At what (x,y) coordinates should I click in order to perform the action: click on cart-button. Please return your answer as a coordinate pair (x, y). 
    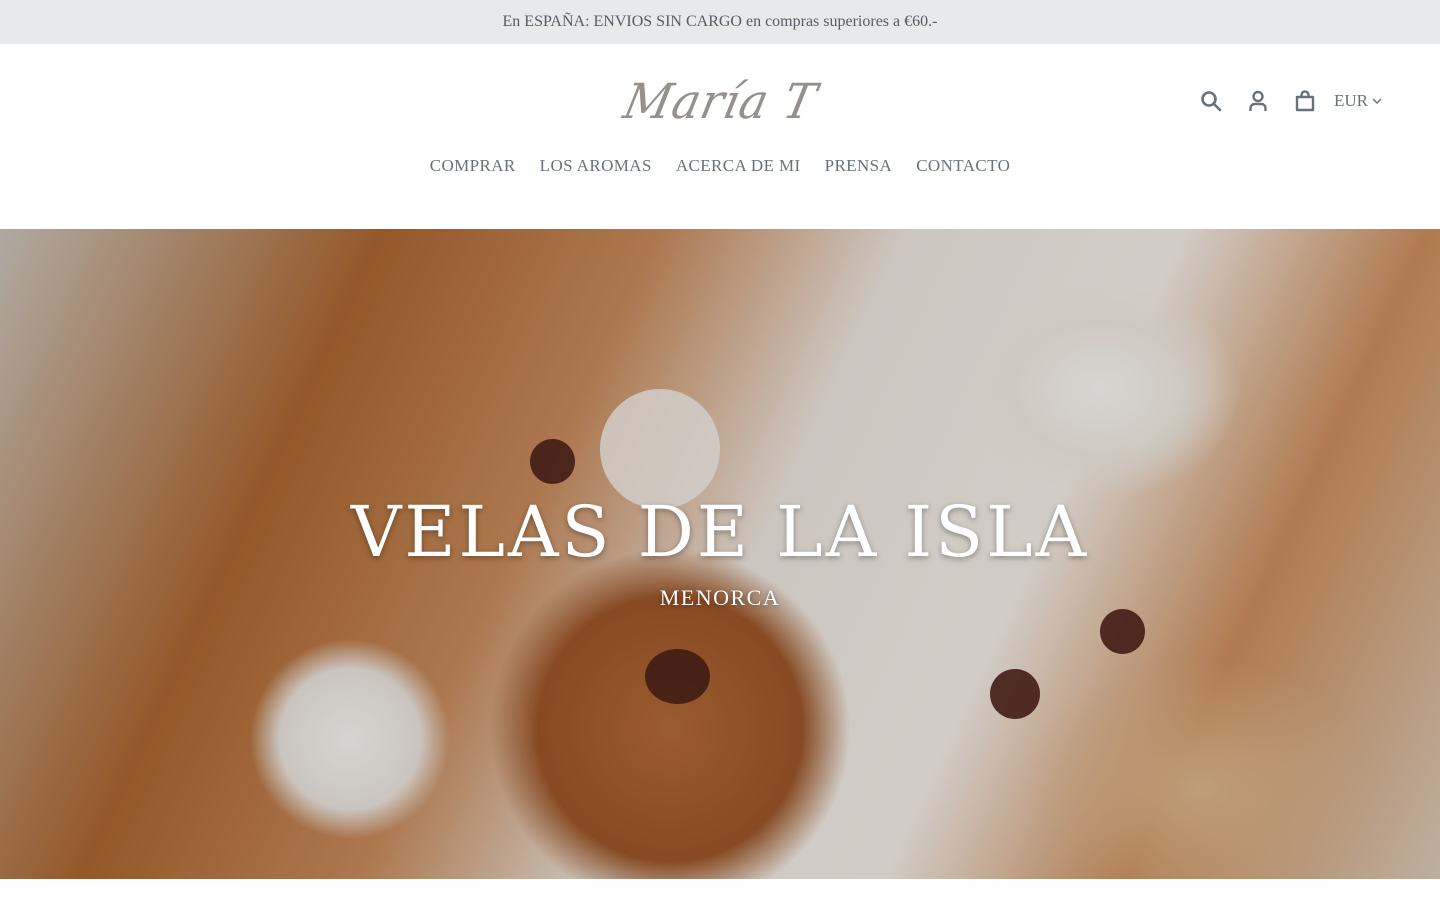
    Looking at the image, I should click on (1305, 101).